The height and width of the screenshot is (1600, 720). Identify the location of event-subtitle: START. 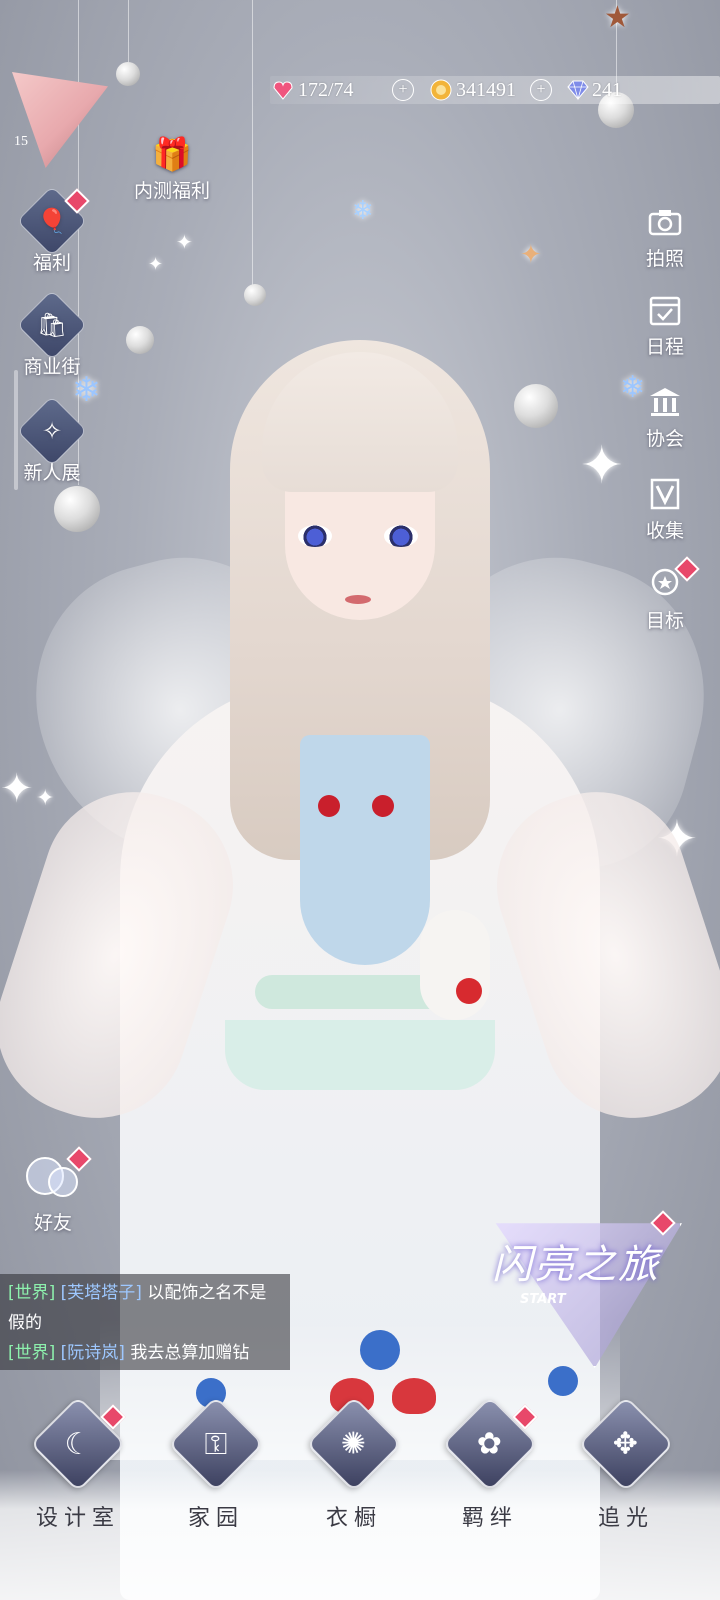
(543, 1299).